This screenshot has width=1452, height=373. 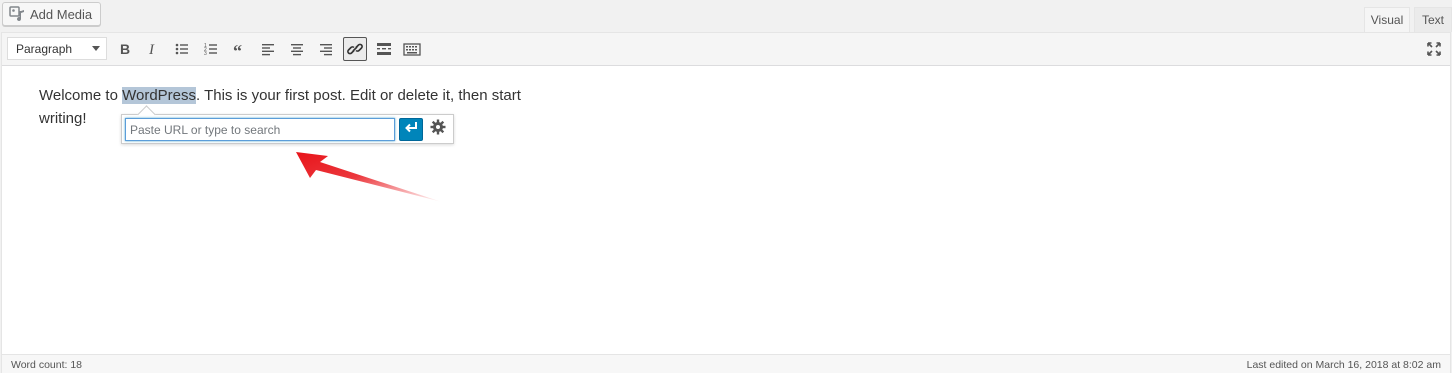 I want to click on chevron-down-icon, so click(x=96, y=48).